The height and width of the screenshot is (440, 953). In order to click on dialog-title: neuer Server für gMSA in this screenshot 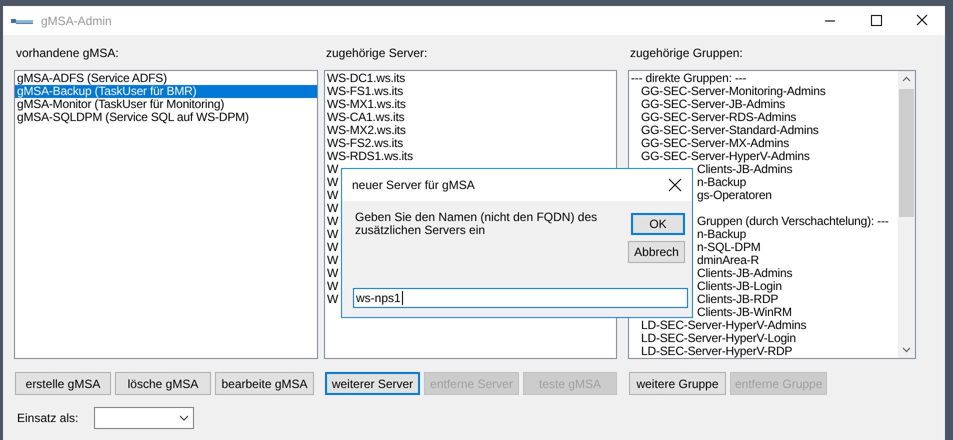, I will do `click(413, 185)`.